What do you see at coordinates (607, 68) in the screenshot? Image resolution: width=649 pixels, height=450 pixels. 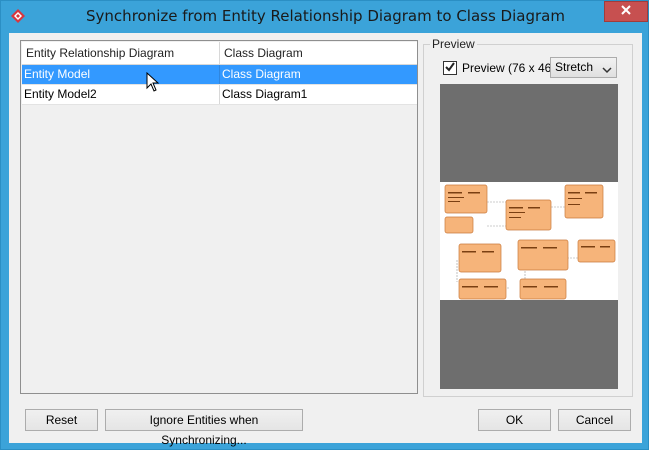 I see `chevron-down-icon` at bounding box center [607, 68].